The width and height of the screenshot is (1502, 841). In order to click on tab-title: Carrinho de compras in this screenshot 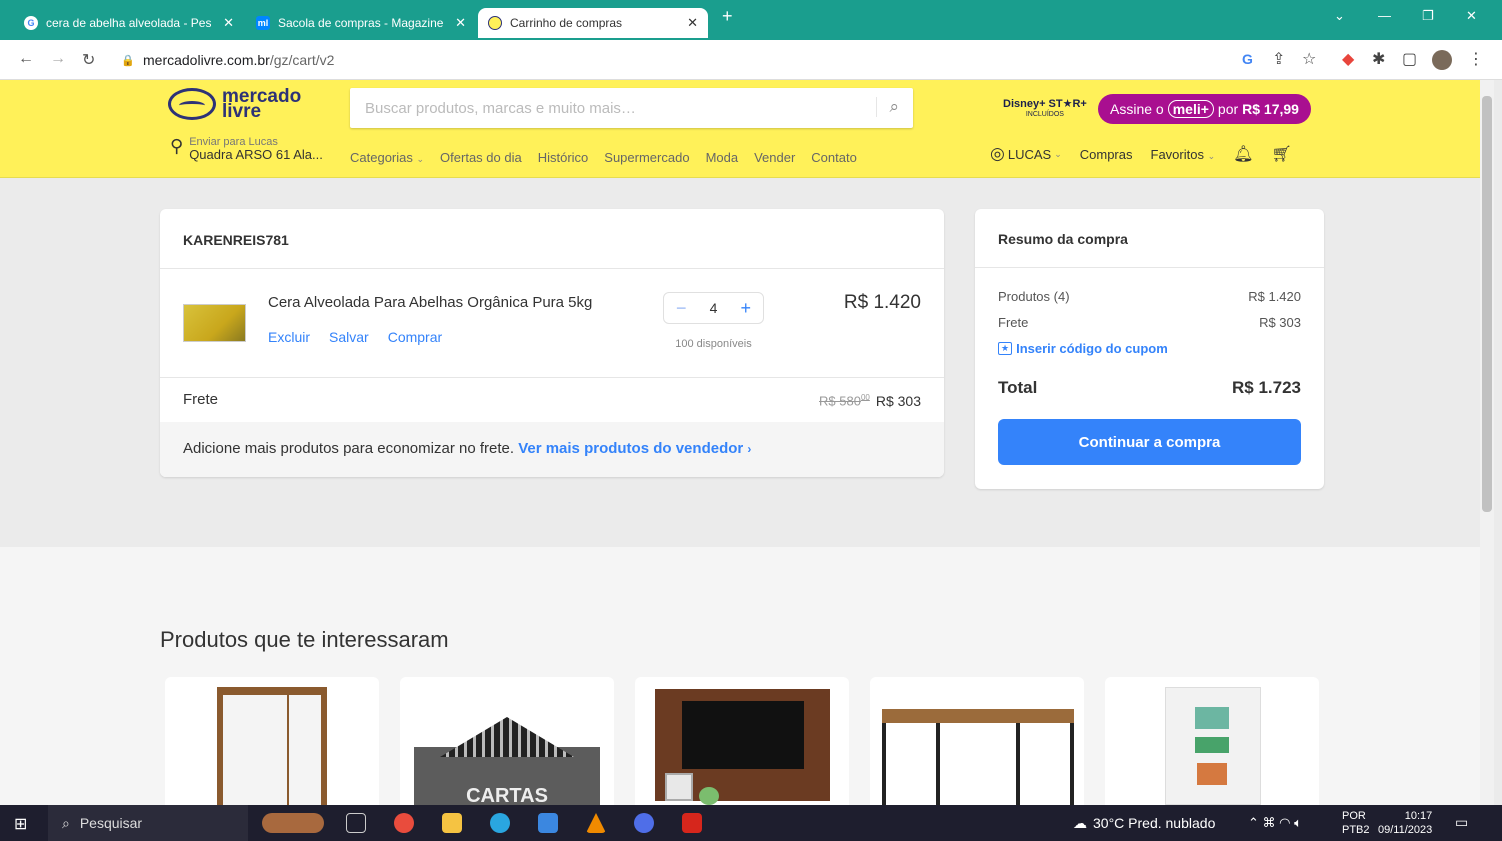, I will do `click(566, 23)`.